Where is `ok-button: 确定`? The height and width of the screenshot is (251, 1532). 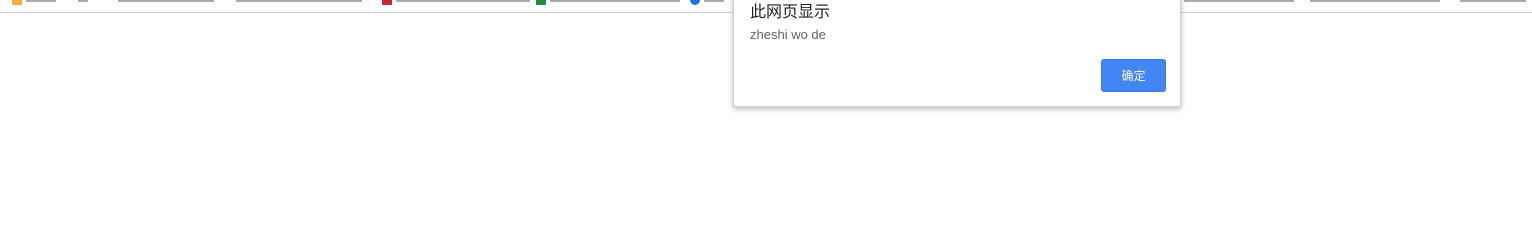 ok-button: 确定 is located at coordinates (1133, 75).